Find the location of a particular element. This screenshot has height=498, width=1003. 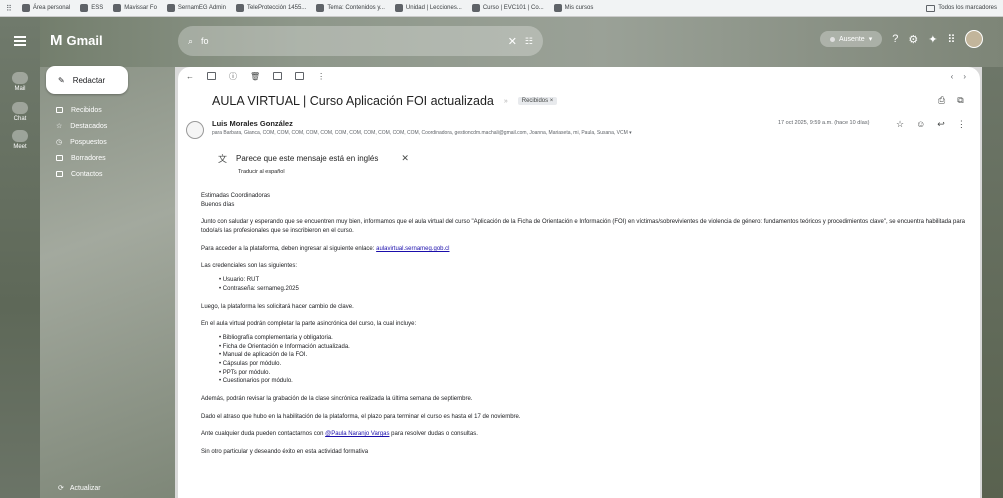

rail-mail: Mail is located at coordinates (20, 82).